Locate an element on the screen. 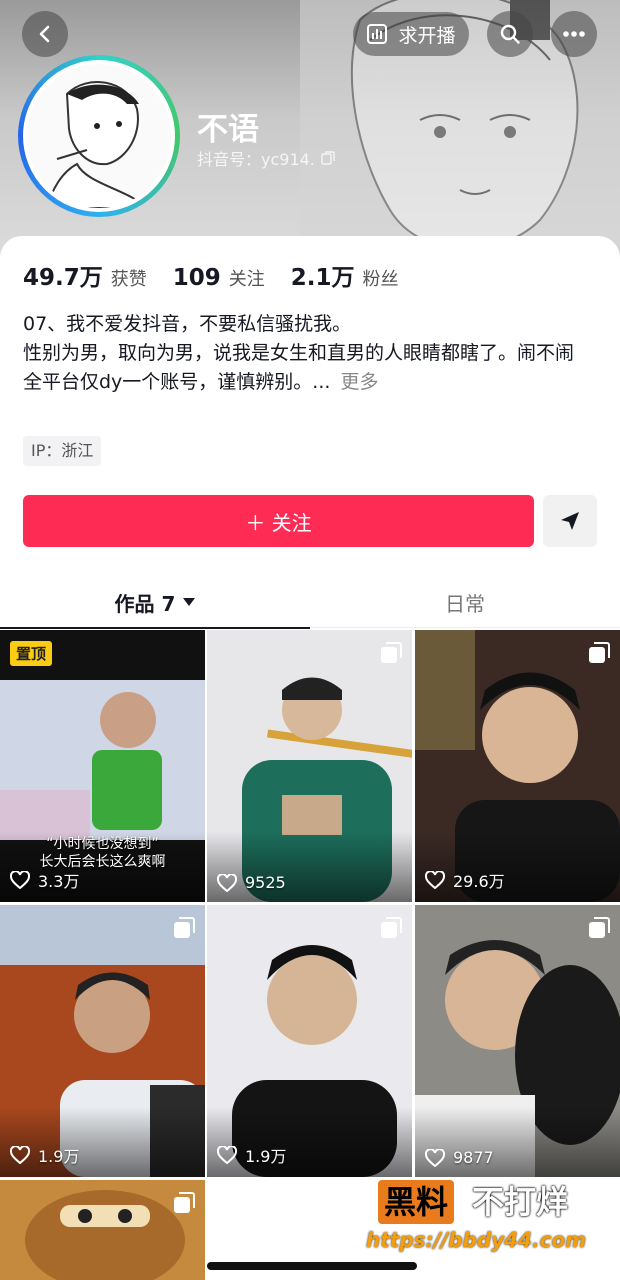 The width and height of the screenshot is (620, 1280). watermark-brand-text: 不打烊 is located at coordinates (520, 1202).